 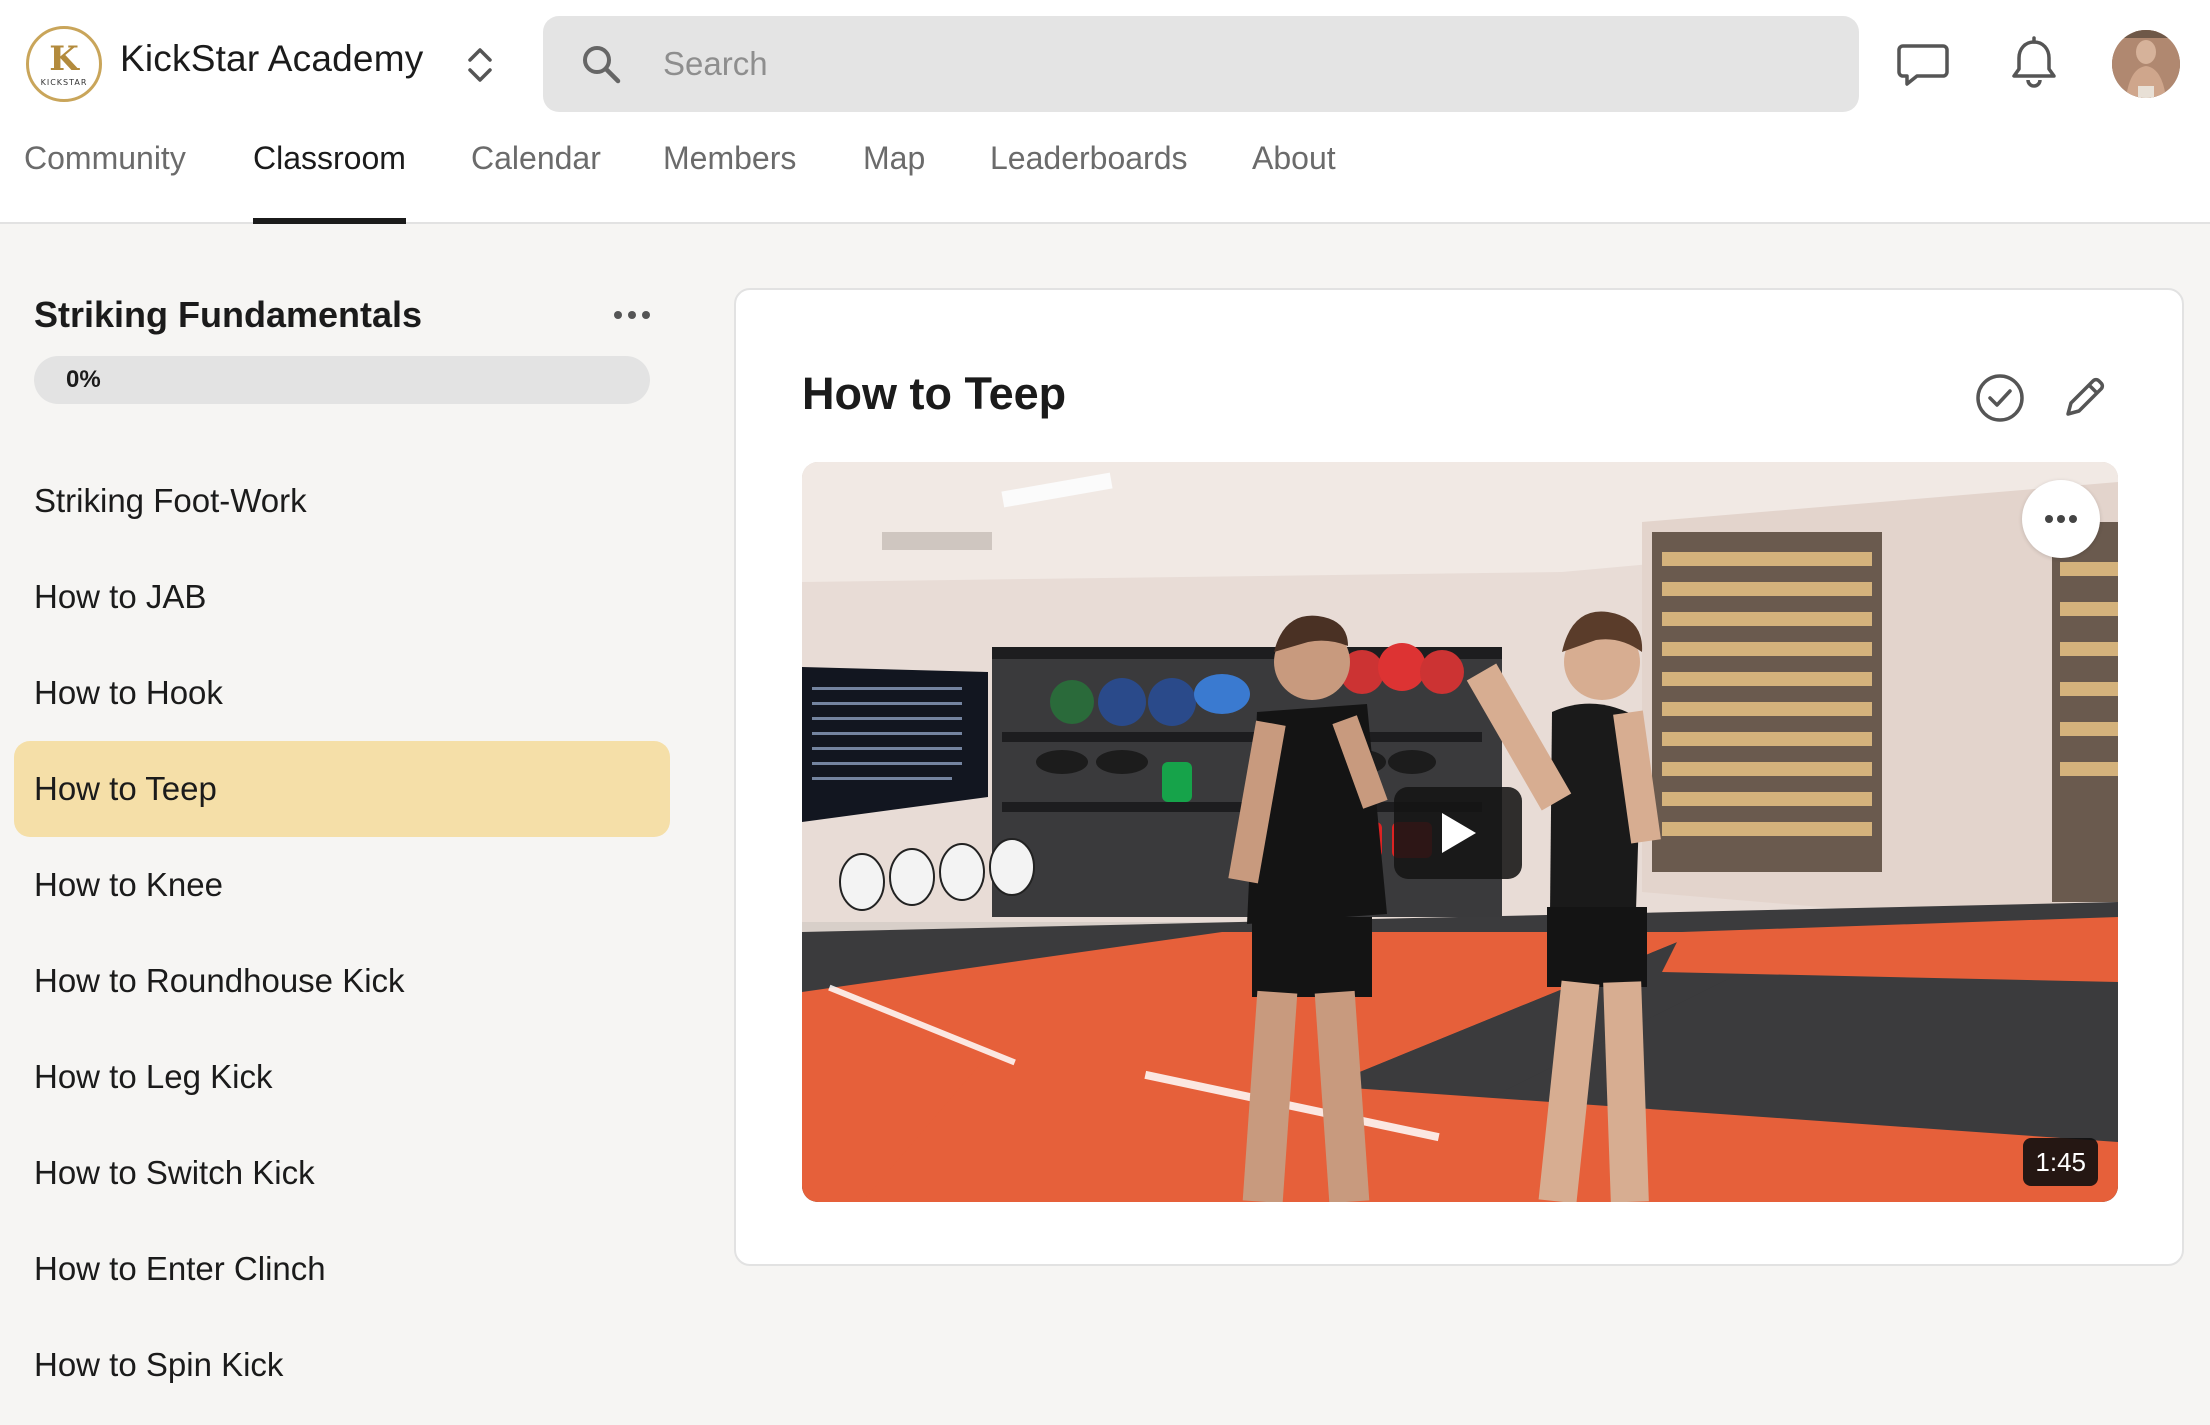 What do you see at coordinates (83, 379) in the screenshot?
I see `progress-label: 0%` at bounding box center [83, 379].